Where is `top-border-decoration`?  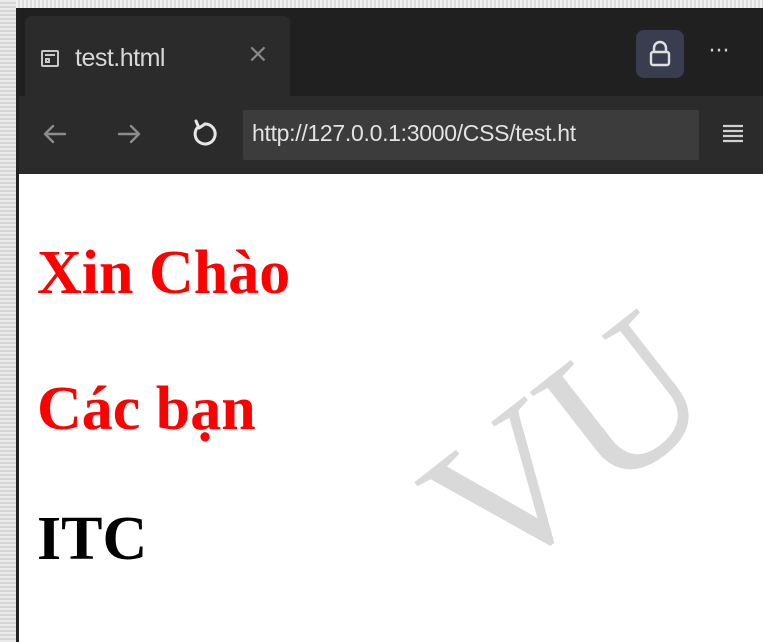 top-border-decoration is located at coordinates (381, 4).